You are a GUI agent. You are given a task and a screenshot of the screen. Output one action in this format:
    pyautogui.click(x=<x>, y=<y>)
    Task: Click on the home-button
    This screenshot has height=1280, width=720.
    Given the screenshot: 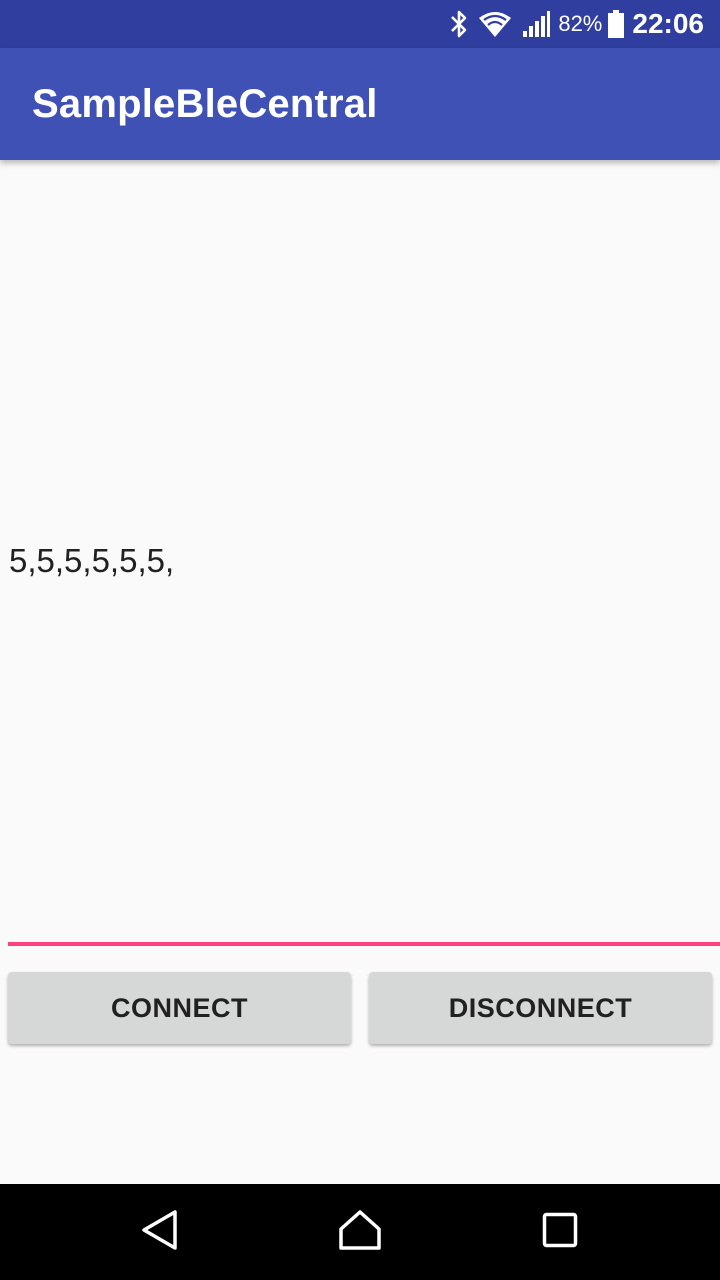 What is the action you would take?
    pyautogui.click(x=360, y=1232)
    